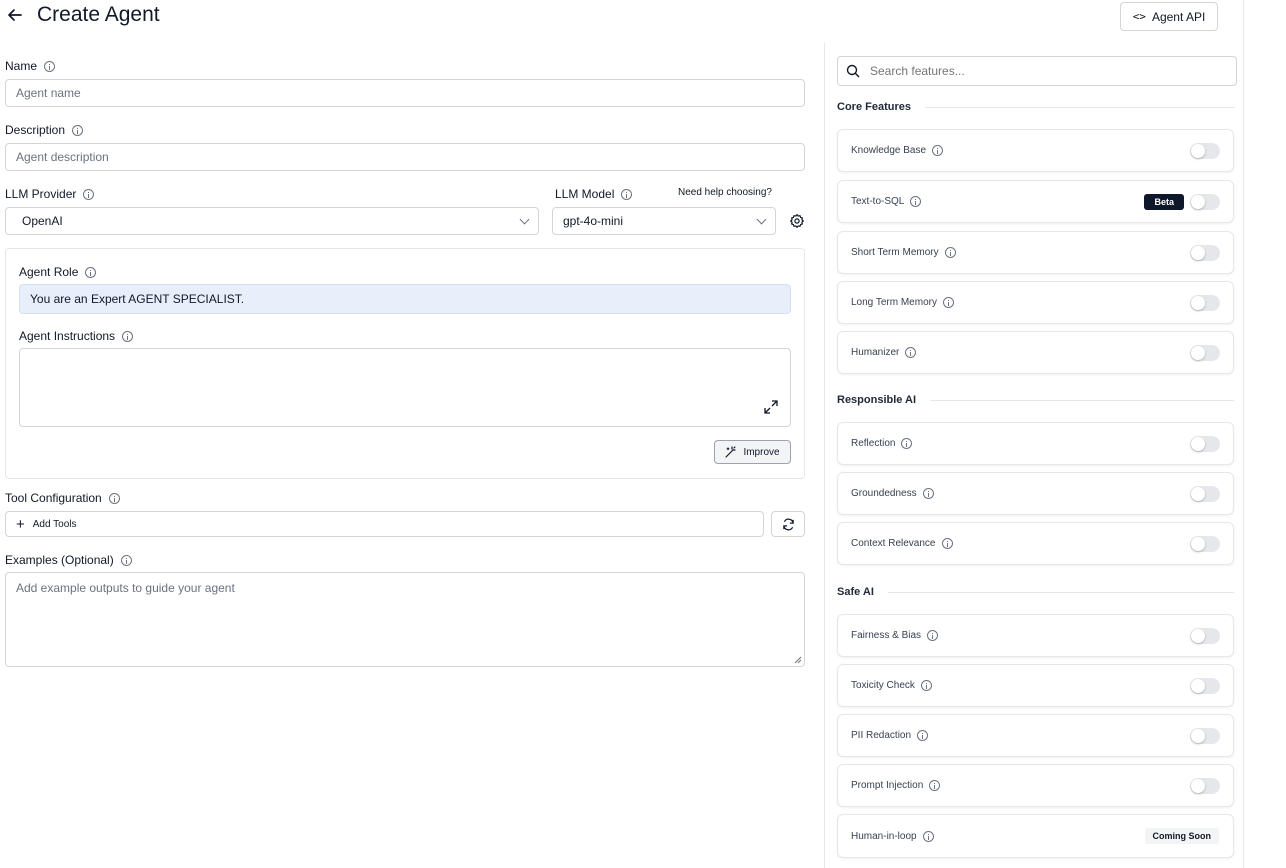  I want to click on examples-placeholder: Add example outputs to guide your agent, so click(125, 588).